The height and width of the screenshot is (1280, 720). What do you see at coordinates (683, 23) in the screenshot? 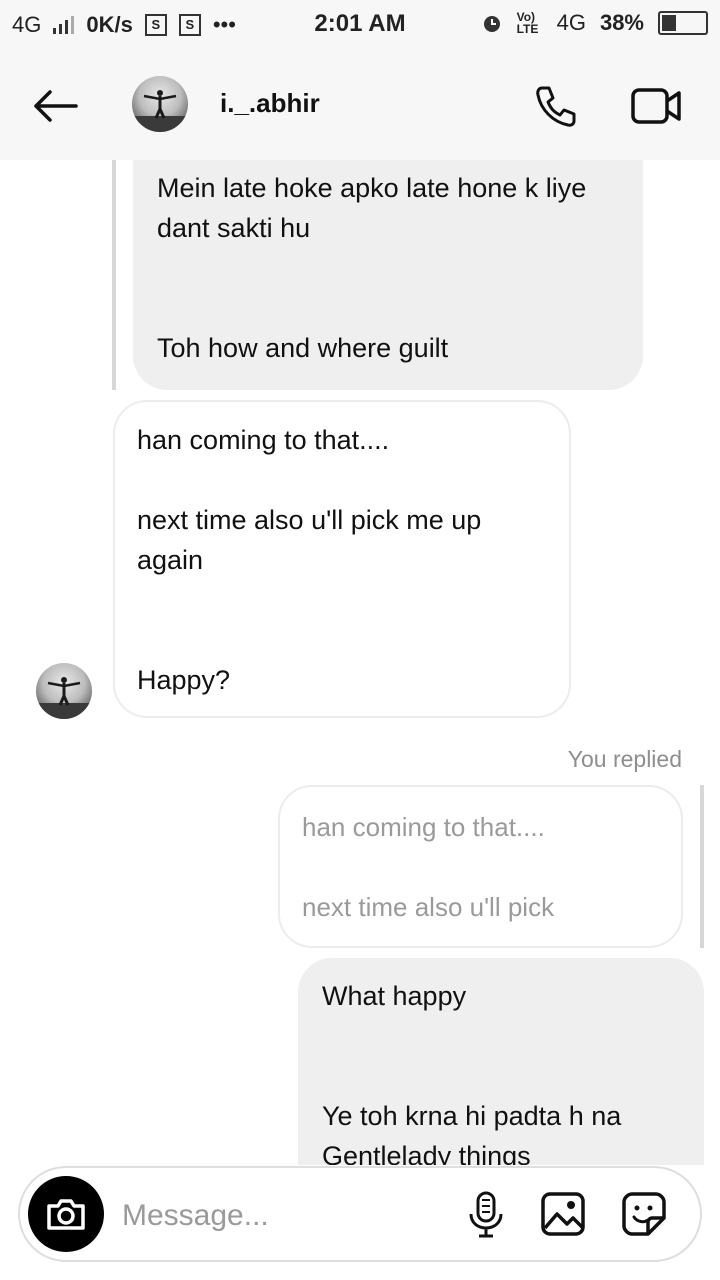
I see `battery-icon` at bounding box center [683, 23].